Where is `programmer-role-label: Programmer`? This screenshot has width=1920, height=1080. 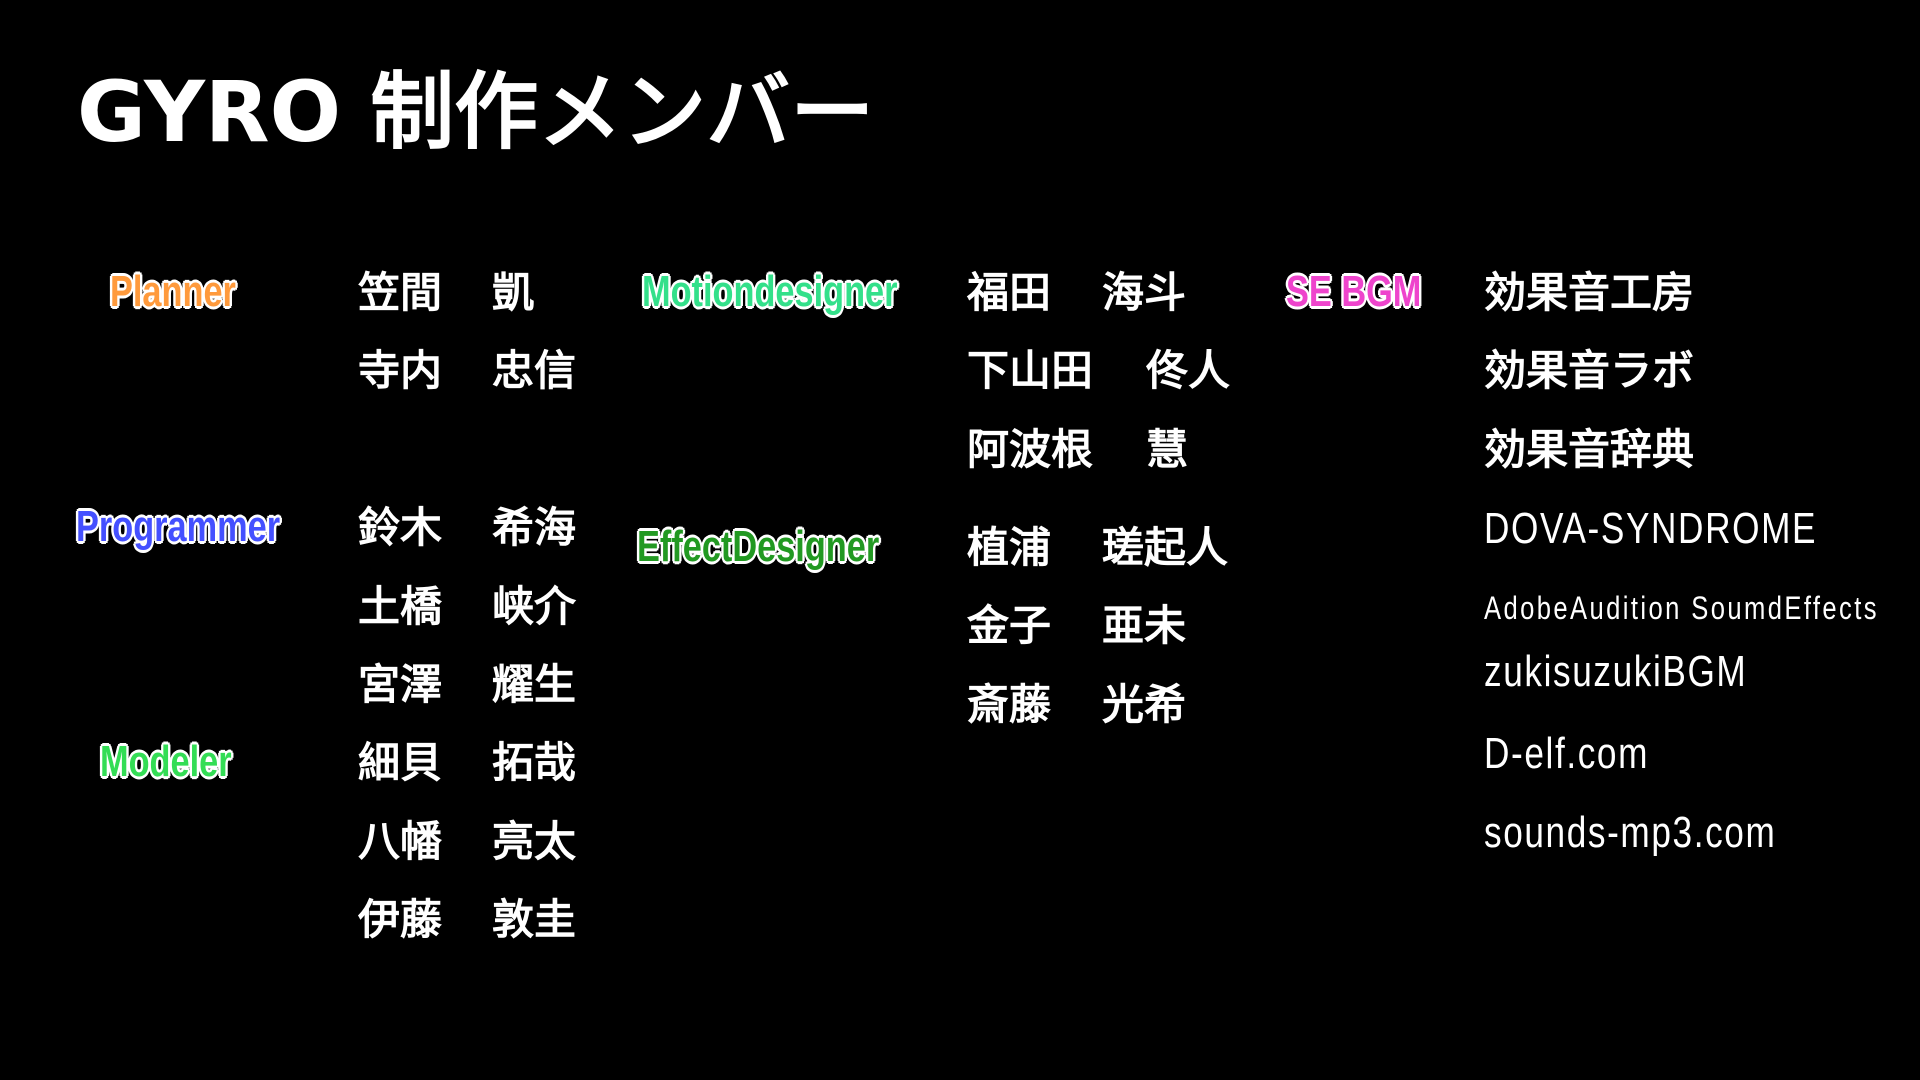 programmer-role-label: Programmer is located at coordinates (178, 527).